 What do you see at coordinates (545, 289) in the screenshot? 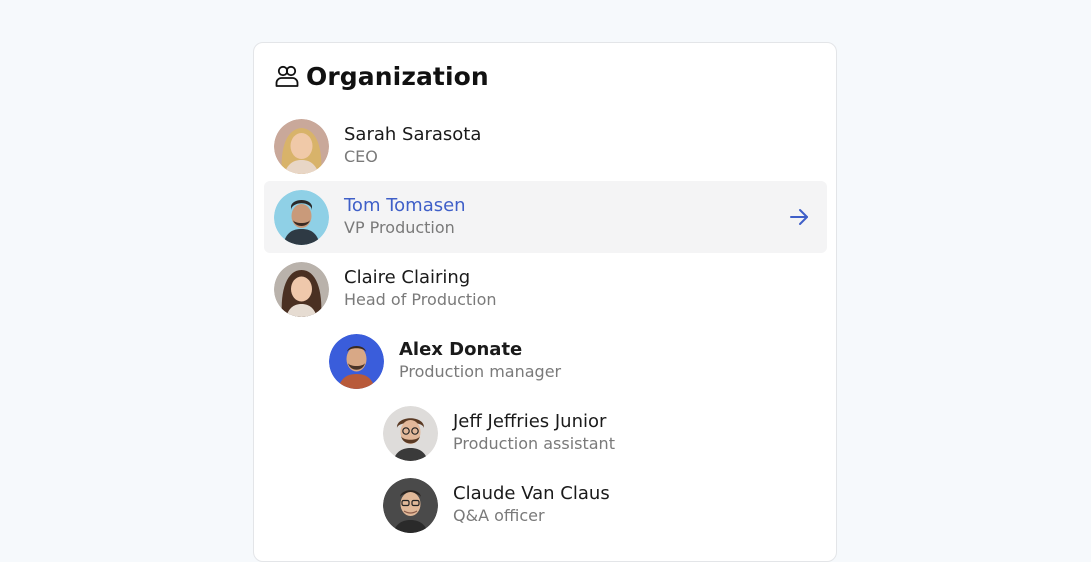
I see `org-member-row: Claire Clairing Head of Production` at bounding box center [545, 289].